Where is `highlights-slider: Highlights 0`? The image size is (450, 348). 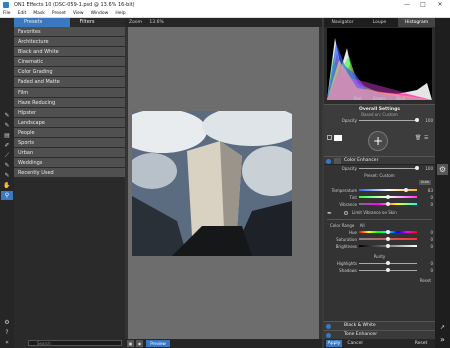 highlights-slider: Highlights 0 is located at coordinates (379, 263).